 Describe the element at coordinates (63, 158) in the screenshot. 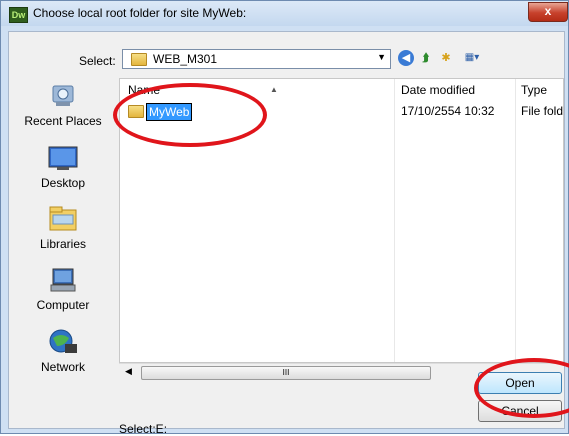

I see `desktop-icon` at that location.